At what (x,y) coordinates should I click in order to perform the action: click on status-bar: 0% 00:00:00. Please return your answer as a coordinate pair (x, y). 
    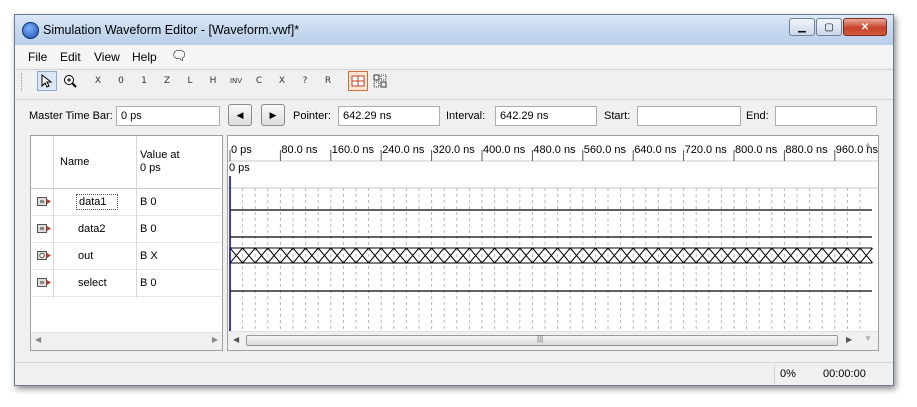
    Looking at the image, I should click on (454, 373).